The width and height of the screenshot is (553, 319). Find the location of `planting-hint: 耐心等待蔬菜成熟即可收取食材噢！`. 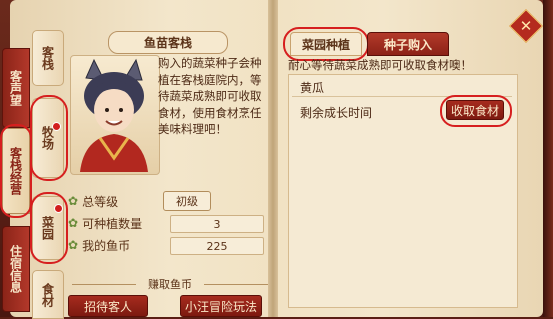

planting-hint: 耐心等待蔬菜成熟即可收取食材噢！ is located at coordinates (380, 65).